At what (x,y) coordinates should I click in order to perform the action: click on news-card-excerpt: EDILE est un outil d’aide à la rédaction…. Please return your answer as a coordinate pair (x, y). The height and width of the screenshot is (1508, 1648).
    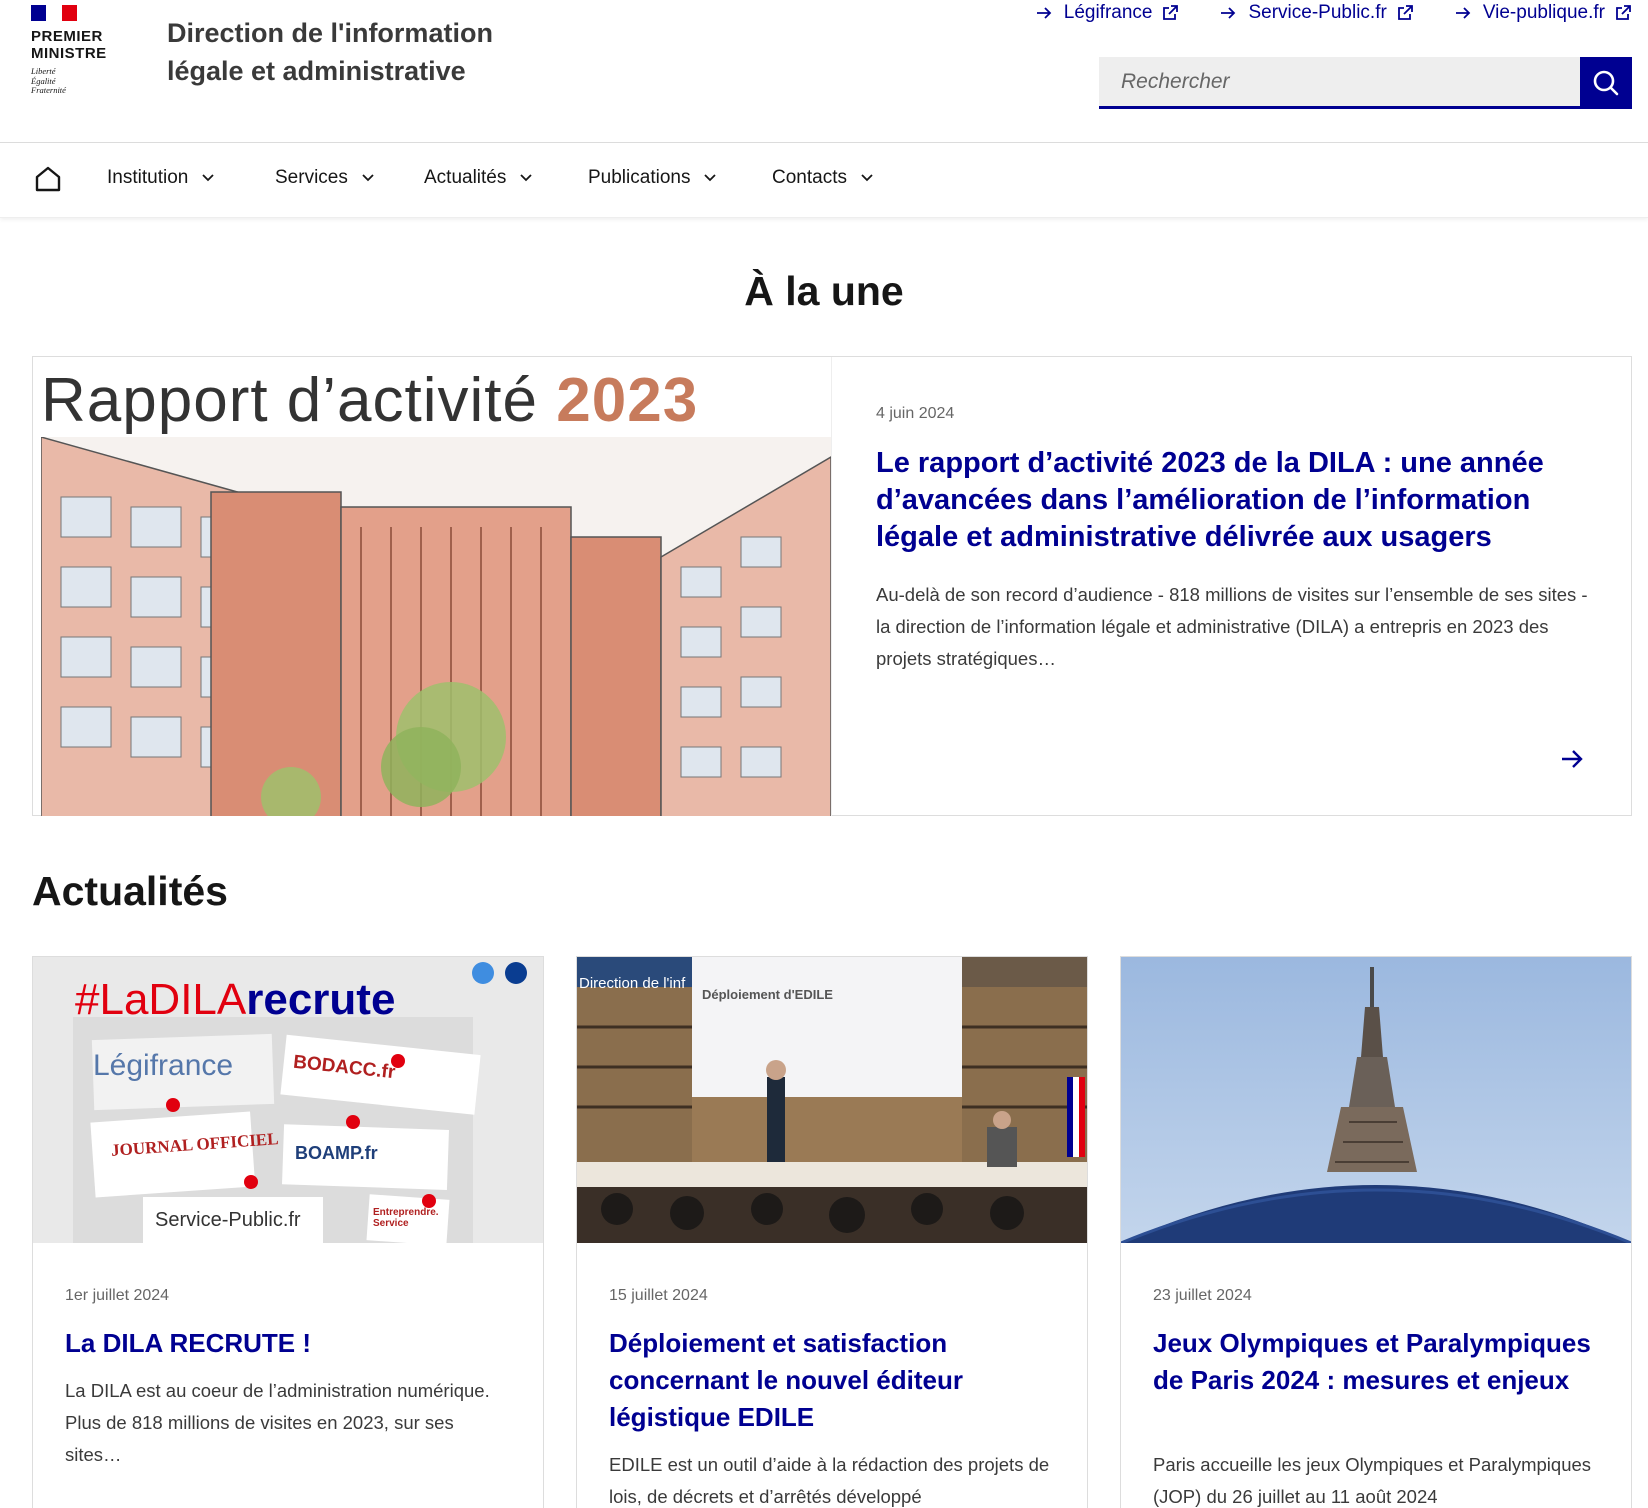
    Looking at the image, I should click on (829, 1480).